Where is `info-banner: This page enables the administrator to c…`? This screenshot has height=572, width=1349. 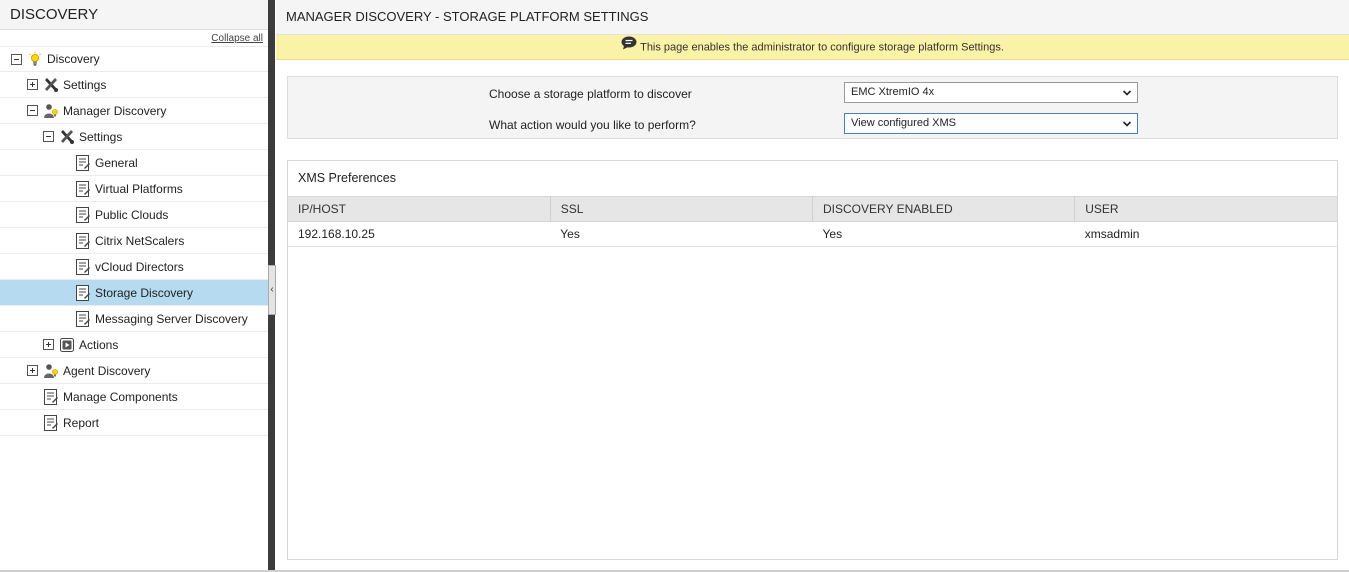 info-banner: This page enables the administrator to c… is located at coordinates (812, 47).